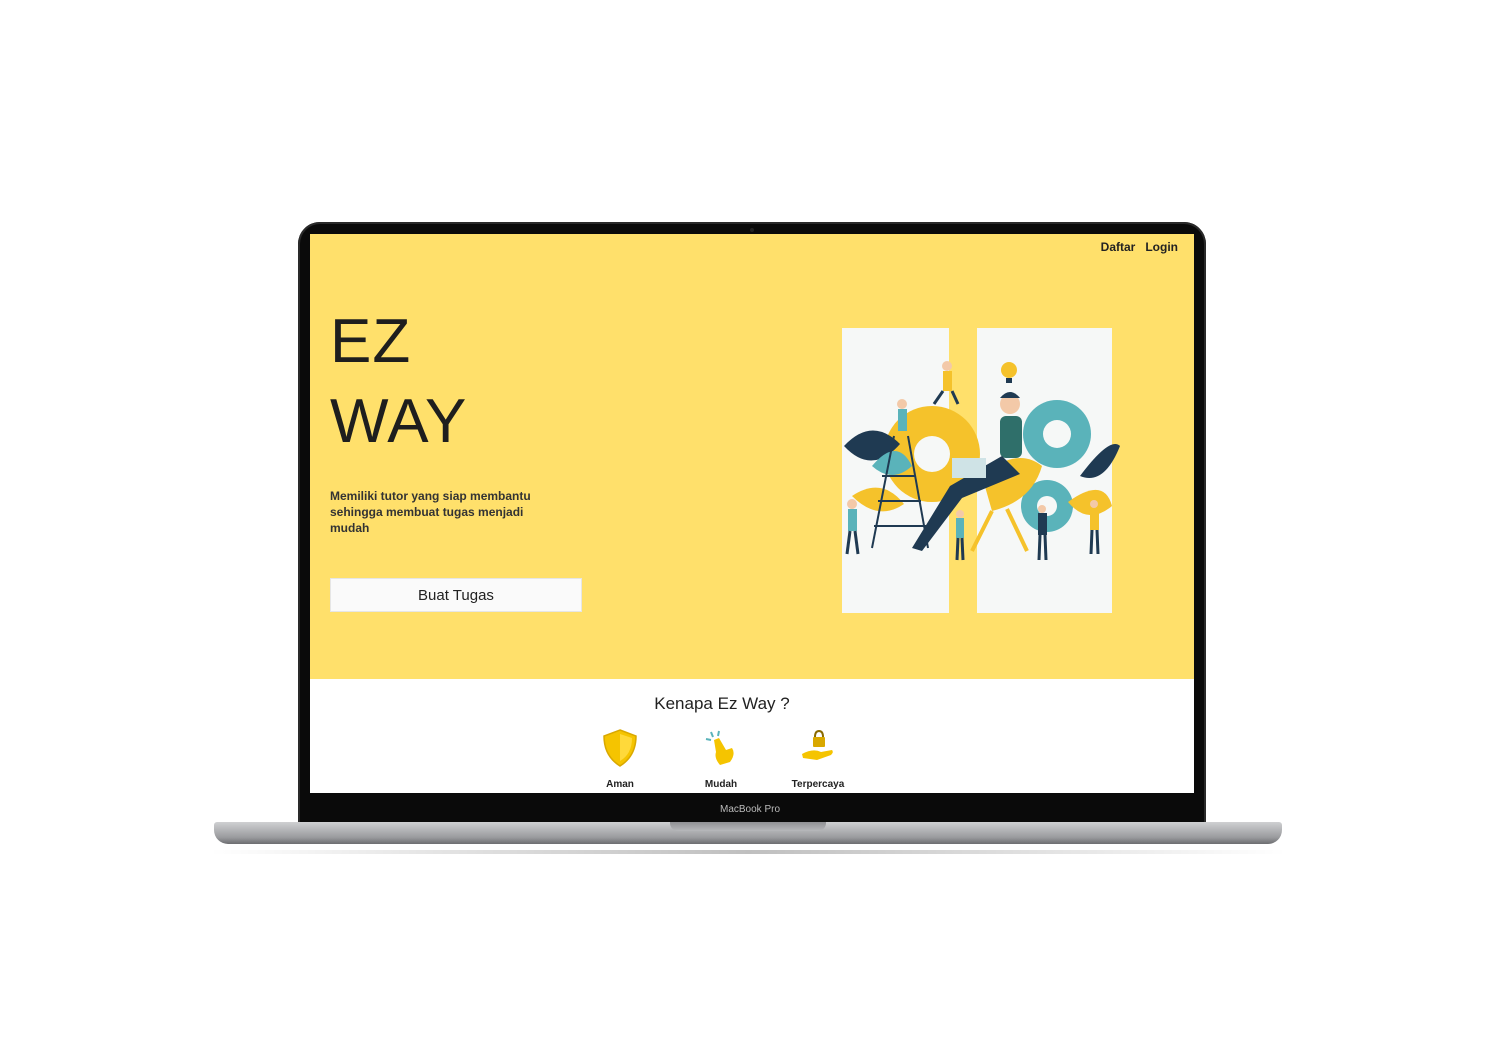 The height and width of the screenshot is (1038, 1500). What do you see at coordinates (1161, 247) in the screenshot?
I see `nav-login-link: Login` at bounding box center [1161, 247].